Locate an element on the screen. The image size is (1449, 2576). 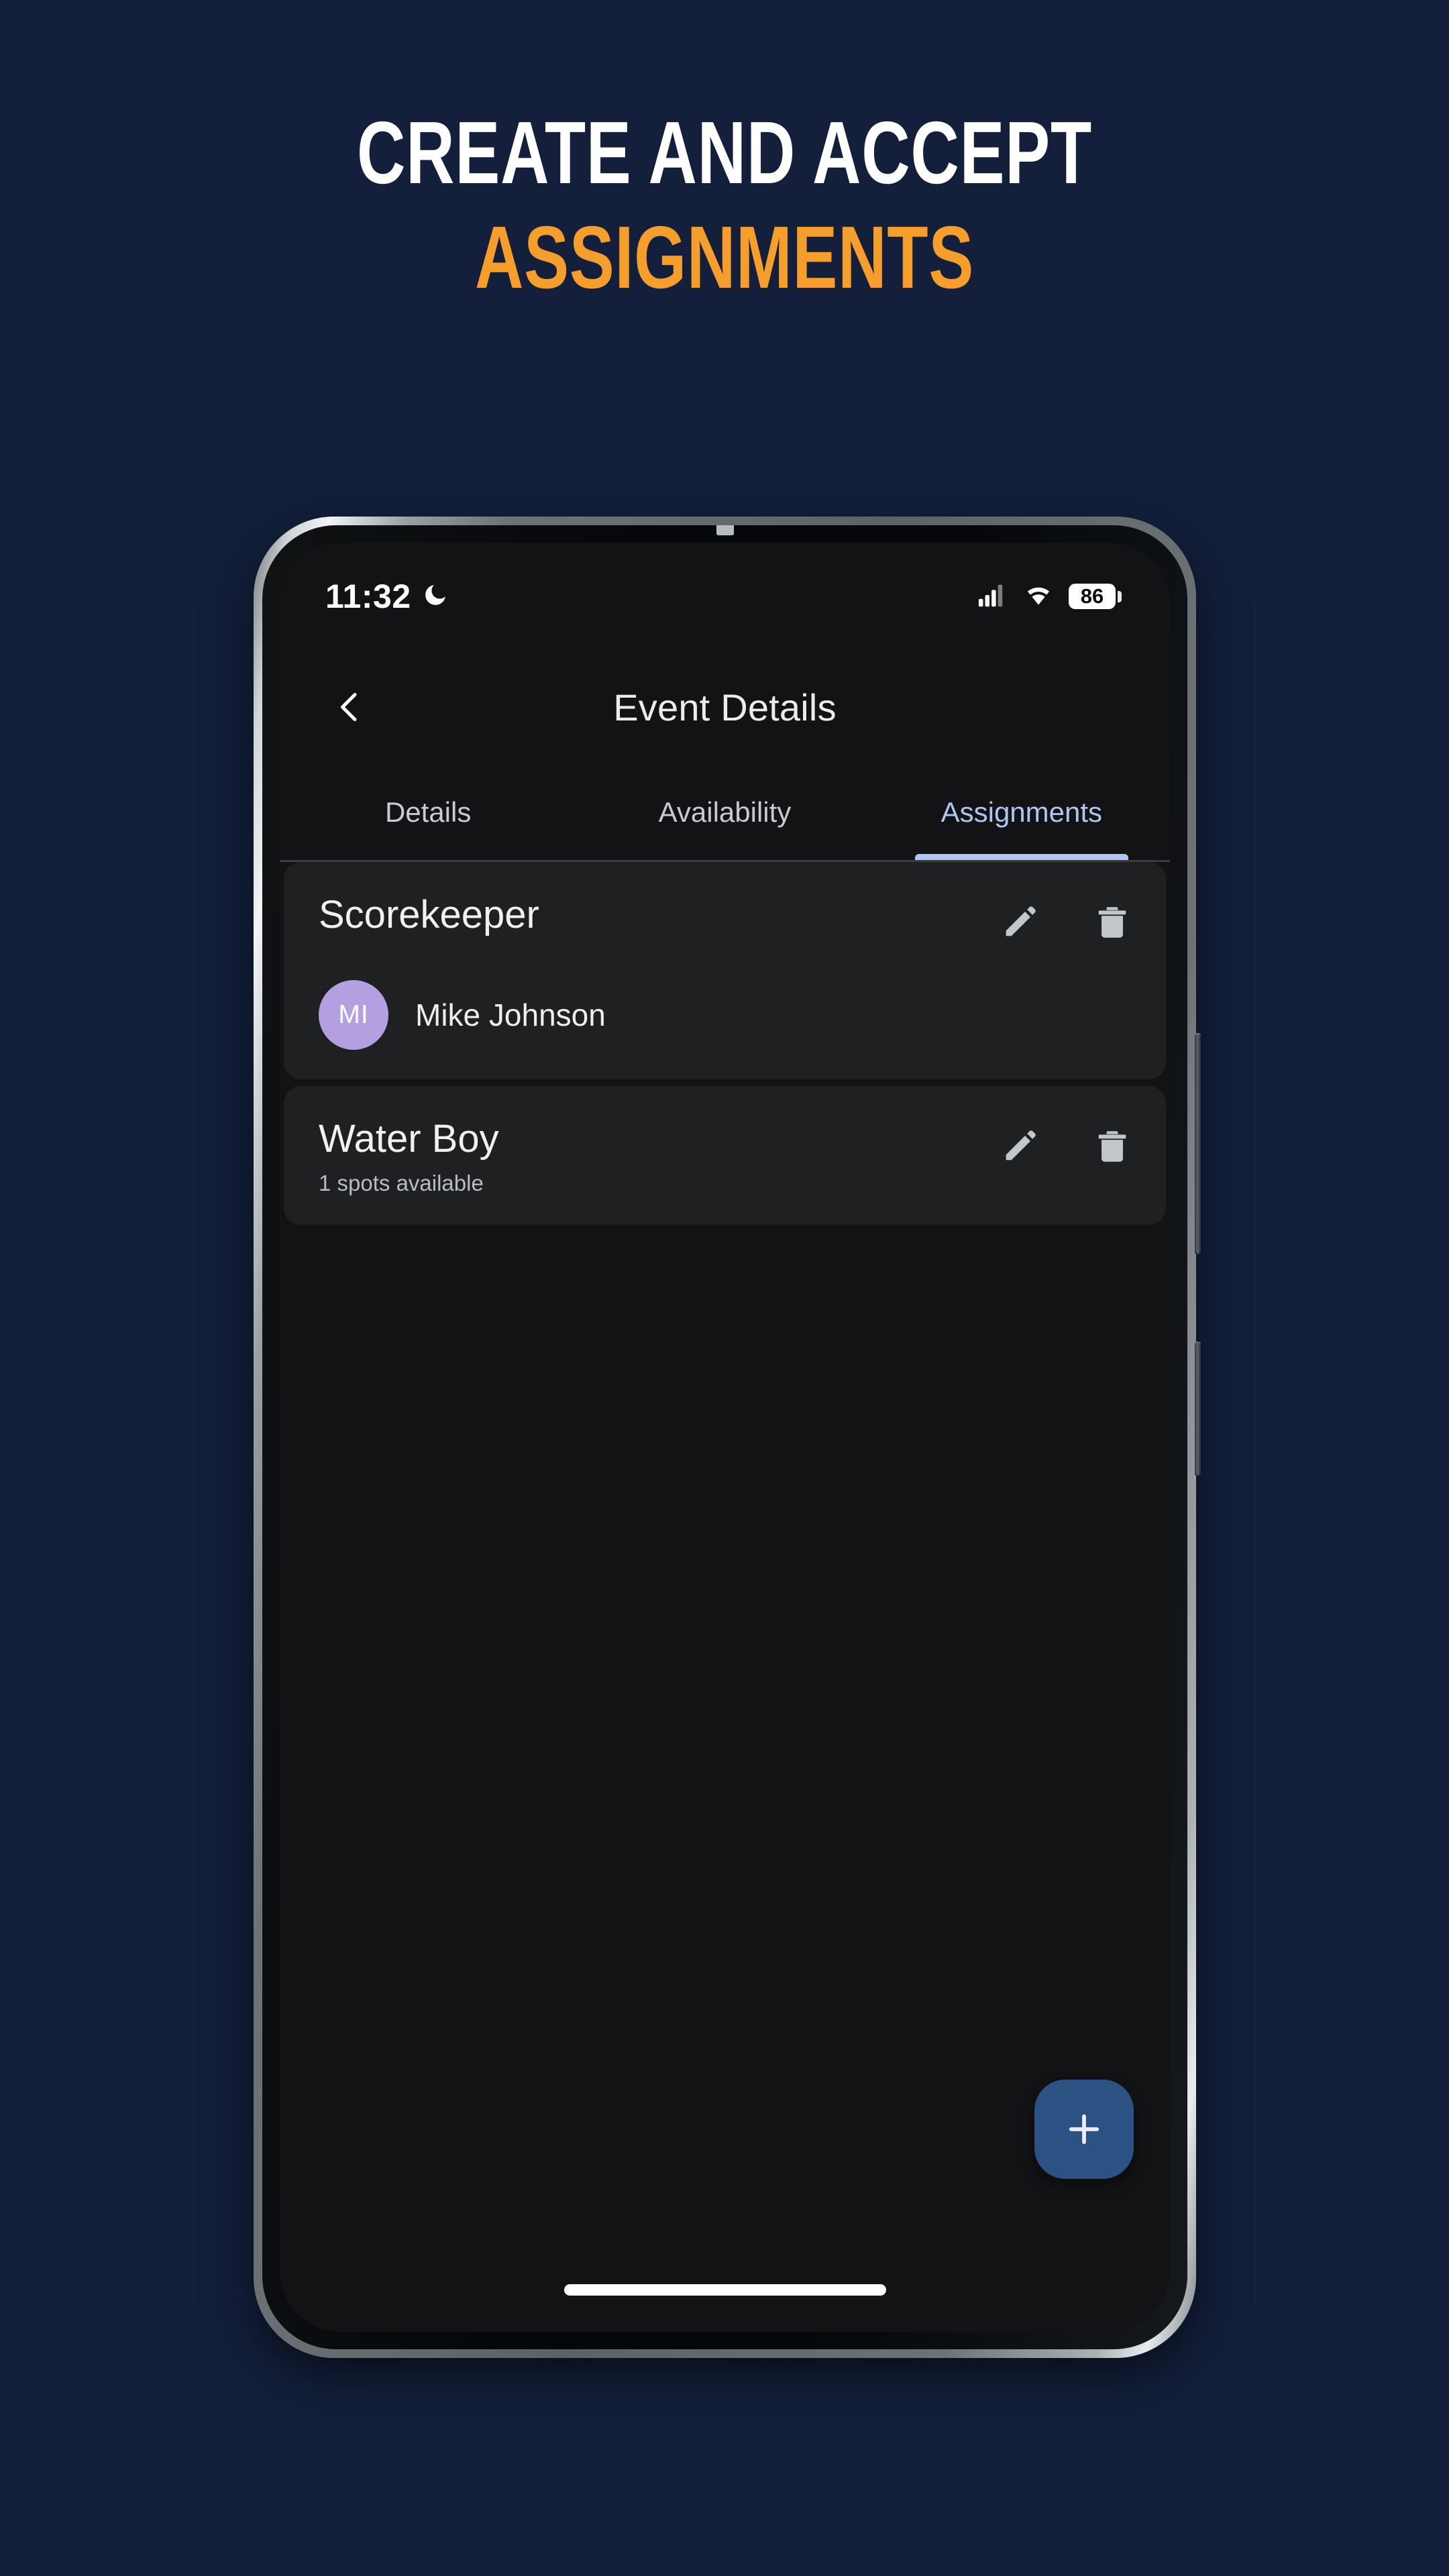
status-bar-left: 11:32 is located at coordinates (387, 596).